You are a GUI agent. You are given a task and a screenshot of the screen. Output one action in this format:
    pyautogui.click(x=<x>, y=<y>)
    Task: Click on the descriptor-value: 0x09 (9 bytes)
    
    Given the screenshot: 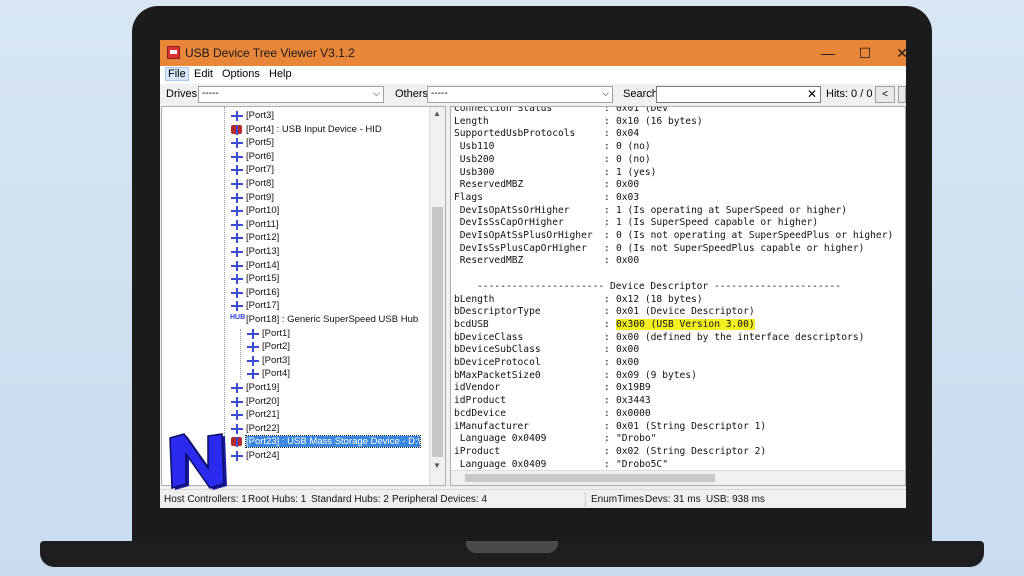 What is the action you would take?
    pyautogui.click(x=656, y=375)
    